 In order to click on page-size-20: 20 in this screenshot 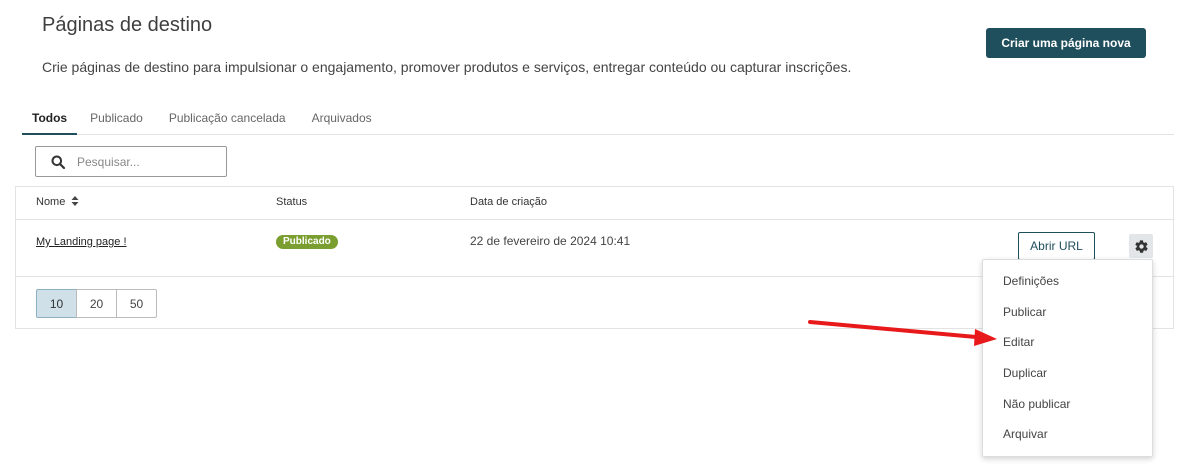, I will do `click(96, 303)`.